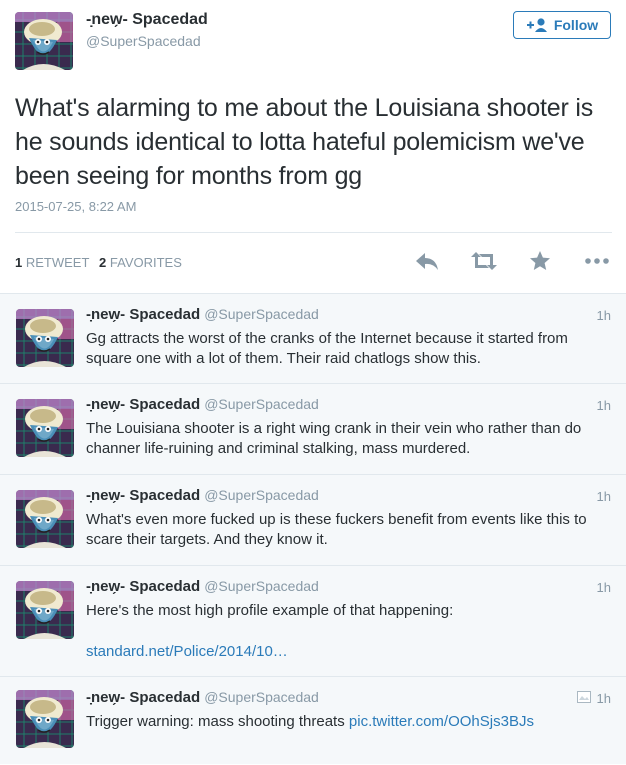 This screenshot has height=765, width=626. I want to click on retweet-icon, so click(484, 261).